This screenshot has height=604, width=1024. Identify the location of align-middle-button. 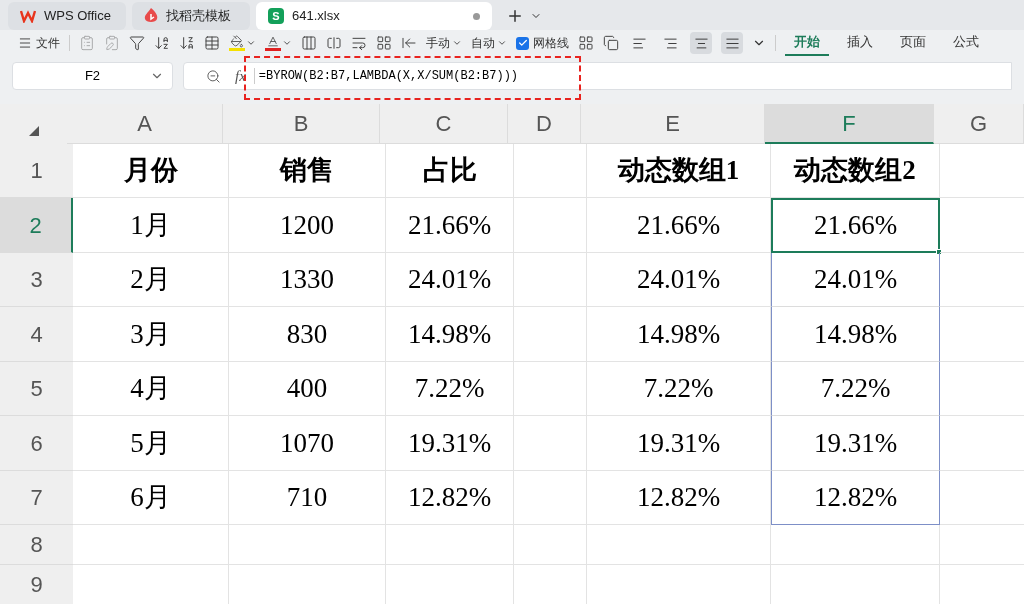
(732, 43).